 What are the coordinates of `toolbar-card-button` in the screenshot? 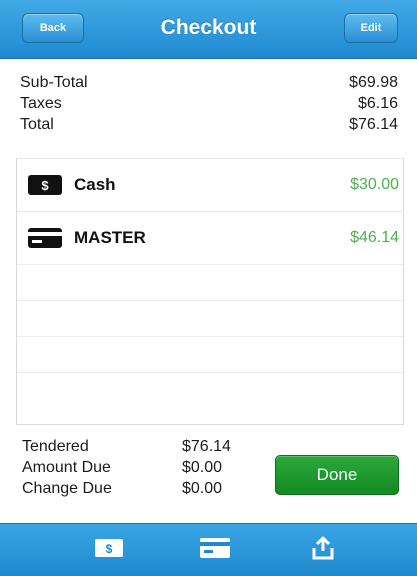 It's located at (215, 550).